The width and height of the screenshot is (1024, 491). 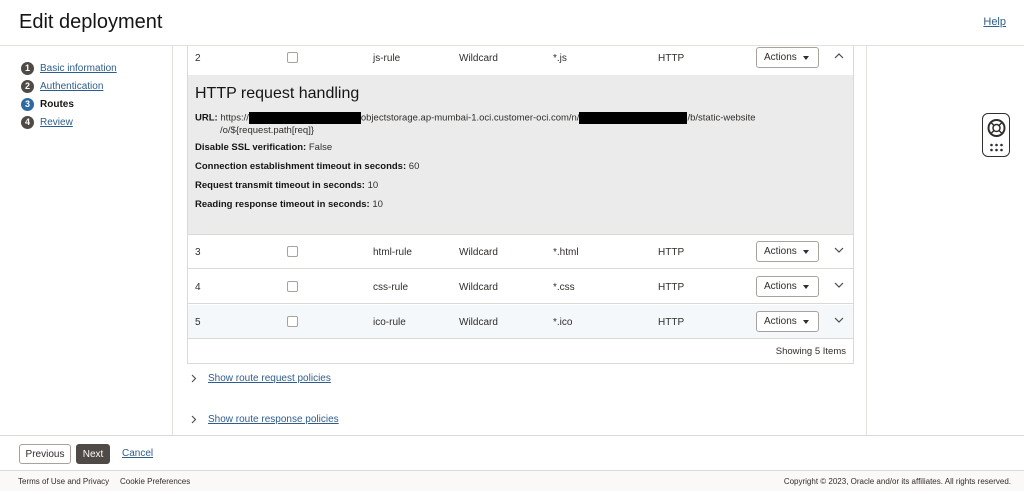 What do you see at coordinates (63, 481) in the screenshot?
I see `terms-link: Terms of Use and Privacy` at bounding box center [63, 481].